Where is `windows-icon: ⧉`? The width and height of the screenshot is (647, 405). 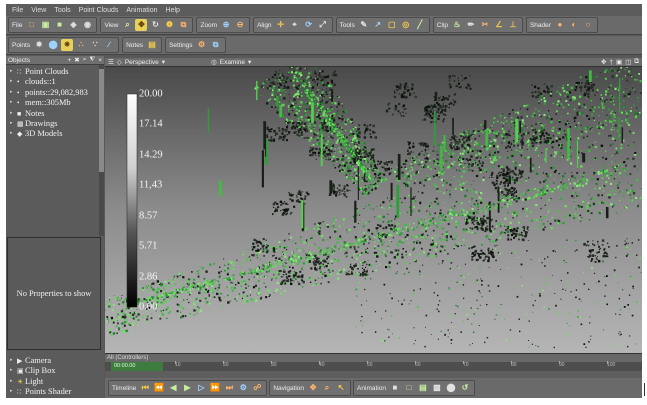 windows-icon: ⧉ is located at coordinates (216, 45).